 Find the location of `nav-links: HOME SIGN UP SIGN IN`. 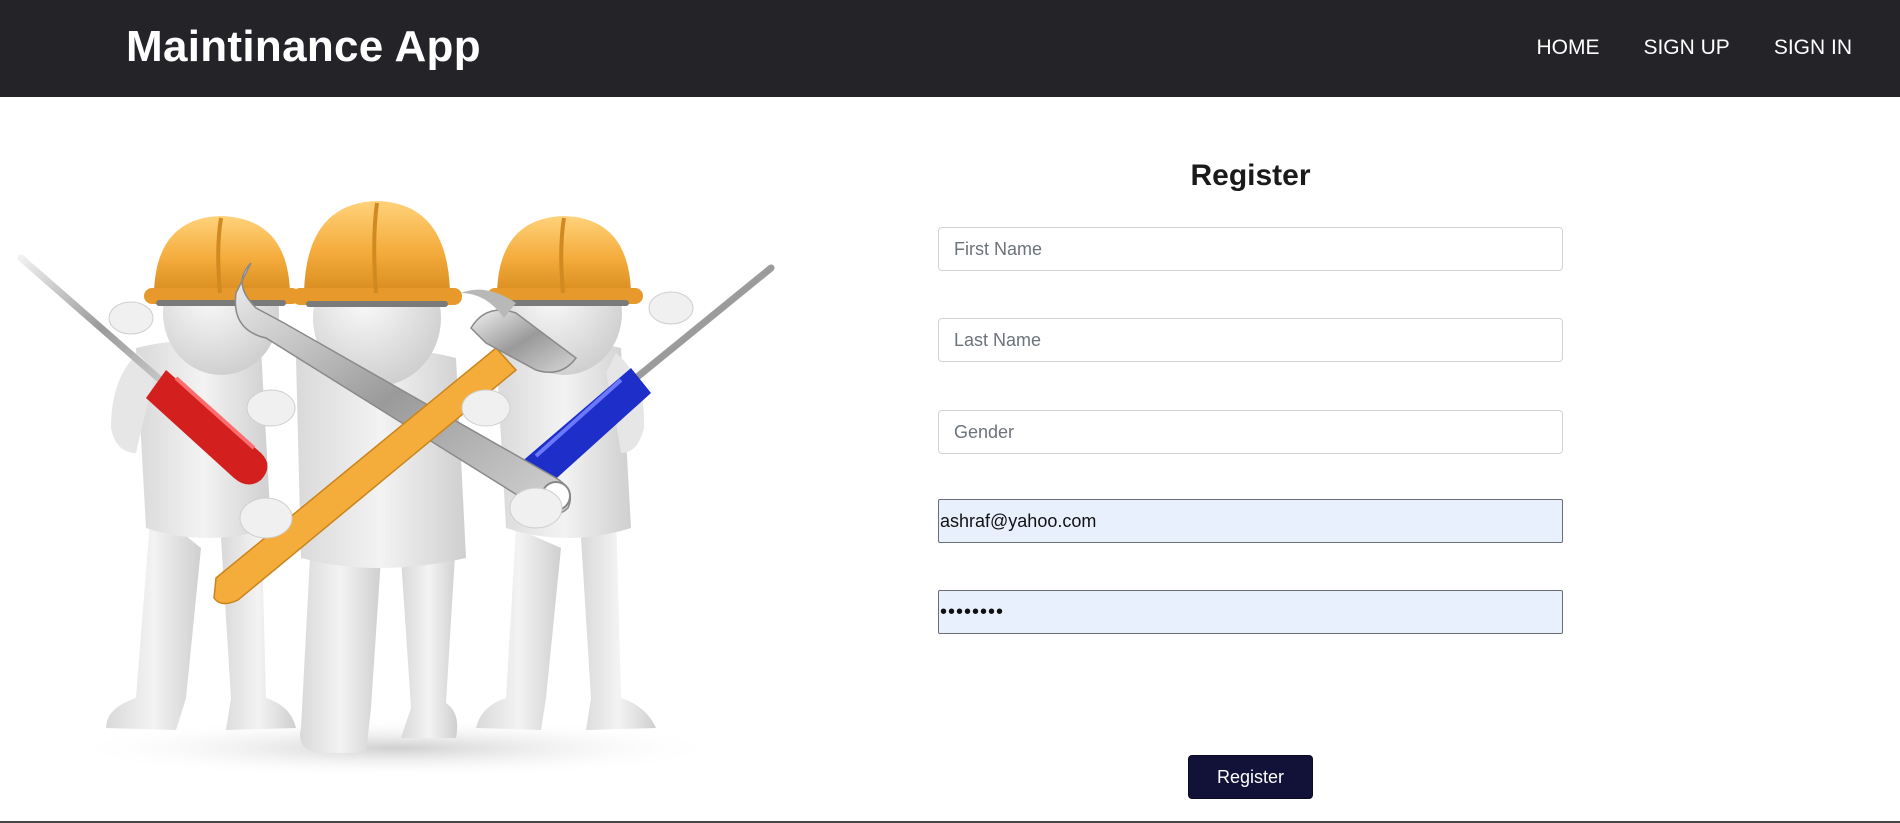

nav-links: HOME SIGN UP SIGN IN is located at coordinates (1694, 48).